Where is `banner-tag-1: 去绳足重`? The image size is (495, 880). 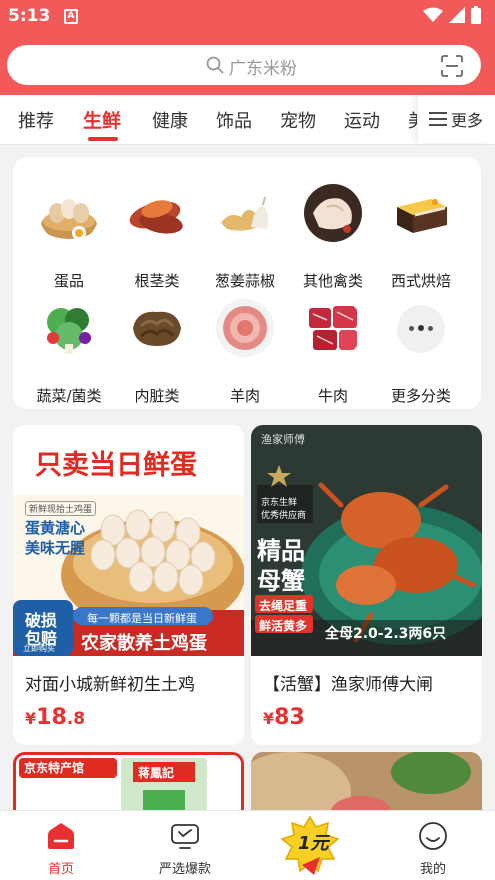
banner-tag-1: 去绳足重 is located at coordinates (283, 606).